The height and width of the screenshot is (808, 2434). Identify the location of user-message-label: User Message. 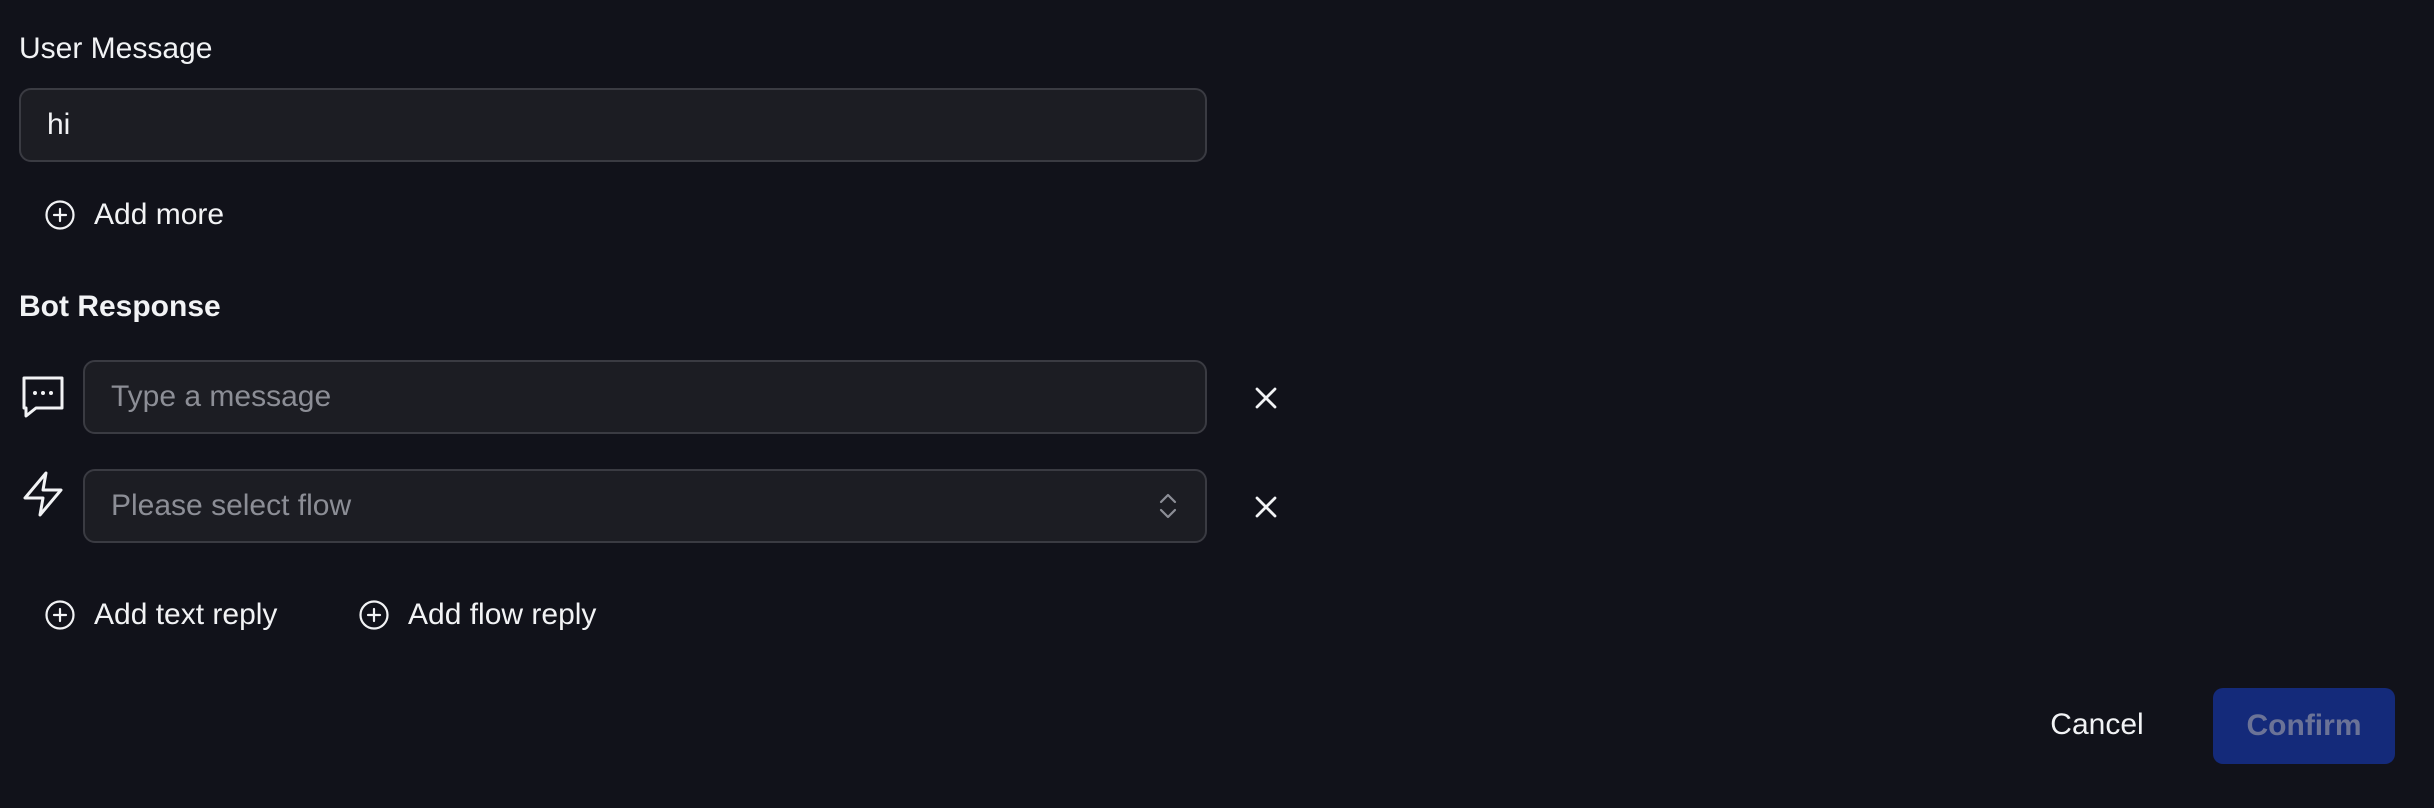
(116, 48).